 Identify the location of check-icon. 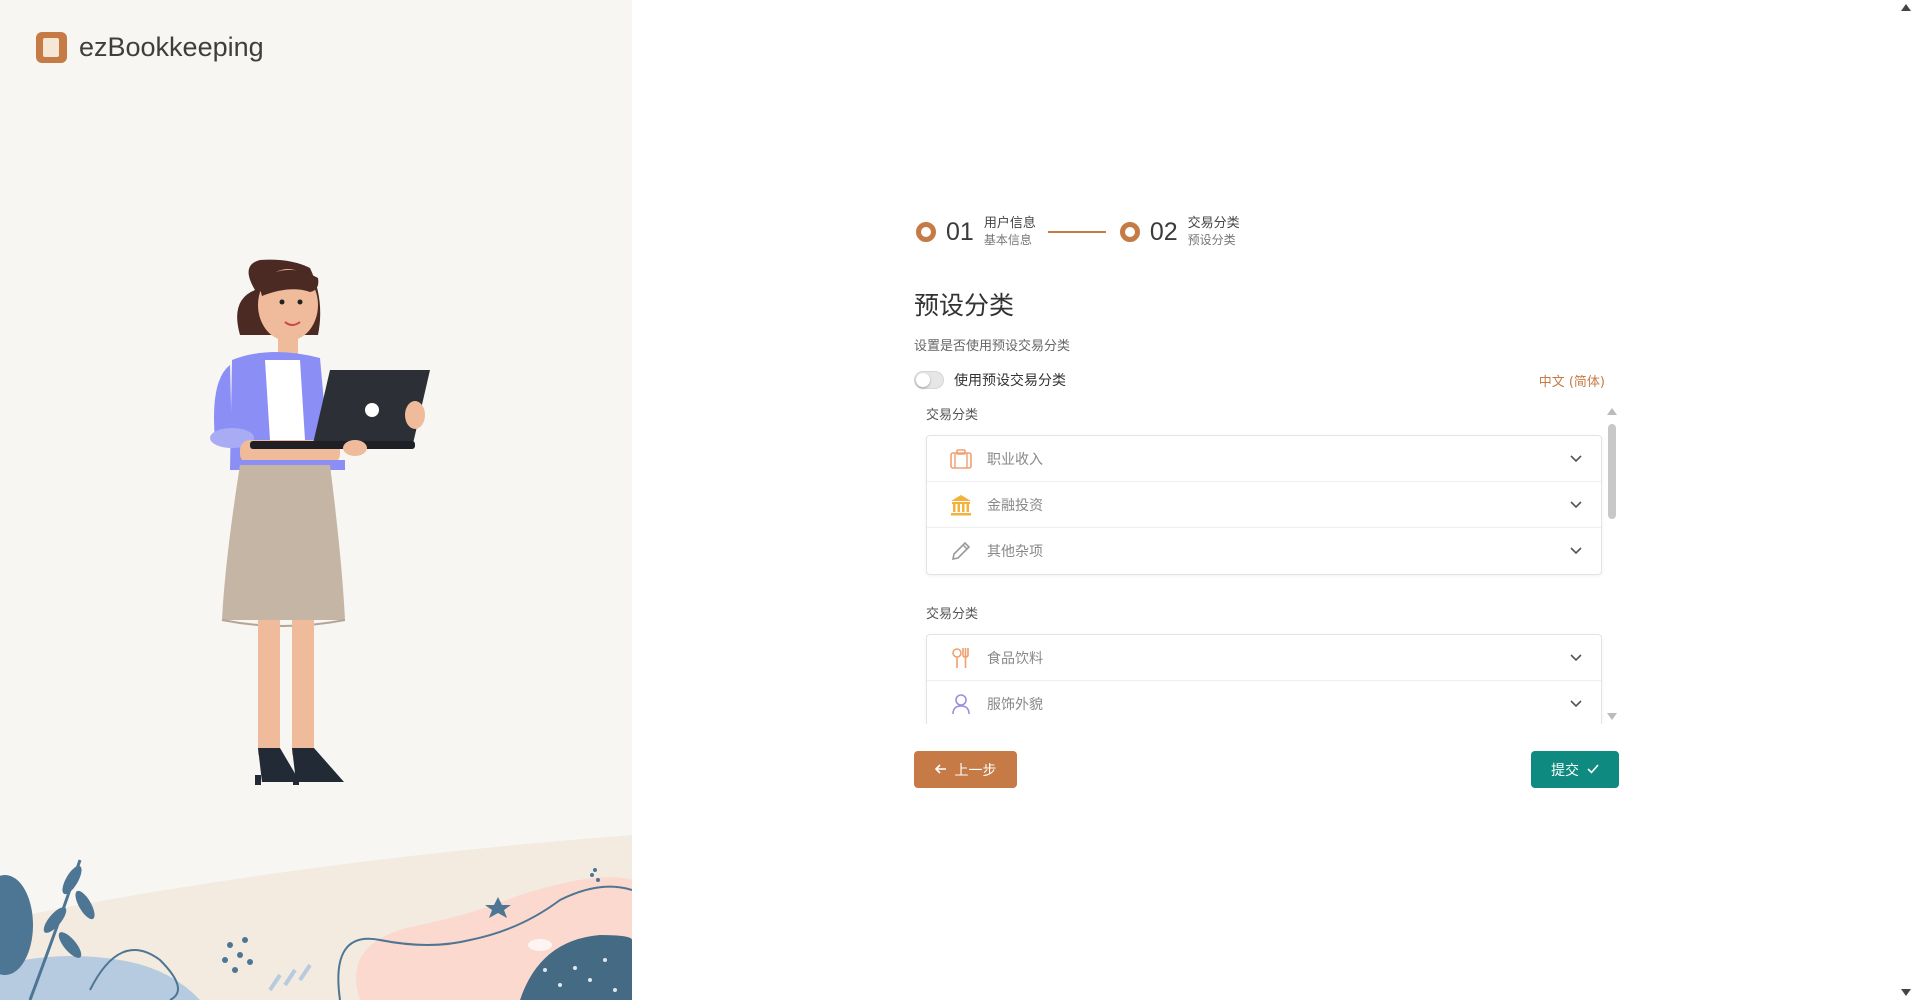
(1593, 770).